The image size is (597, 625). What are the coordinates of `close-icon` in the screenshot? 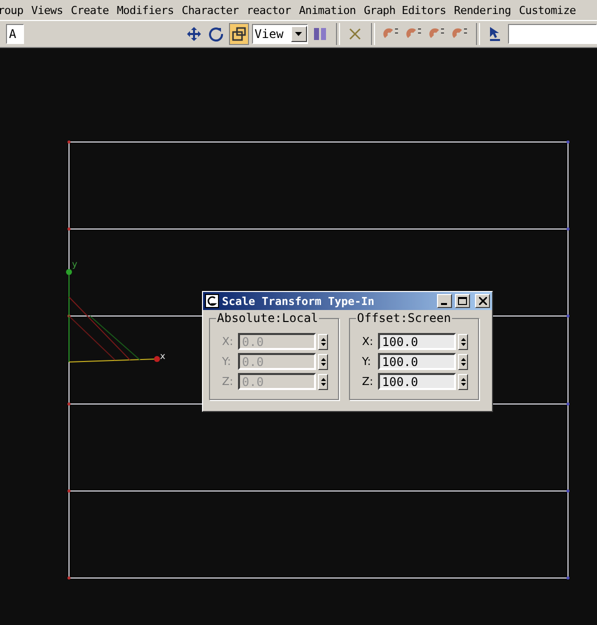 It's located at (482, 301).